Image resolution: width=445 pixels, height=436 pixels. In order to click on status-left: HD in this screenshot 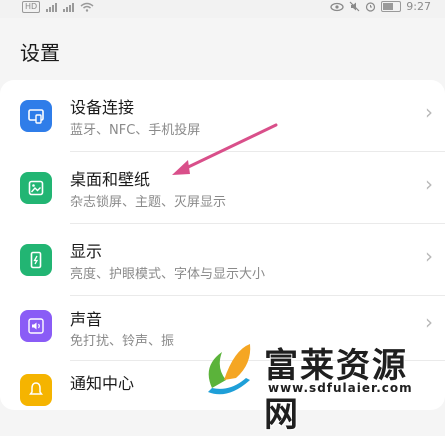, I will do `click(58, 7)`.